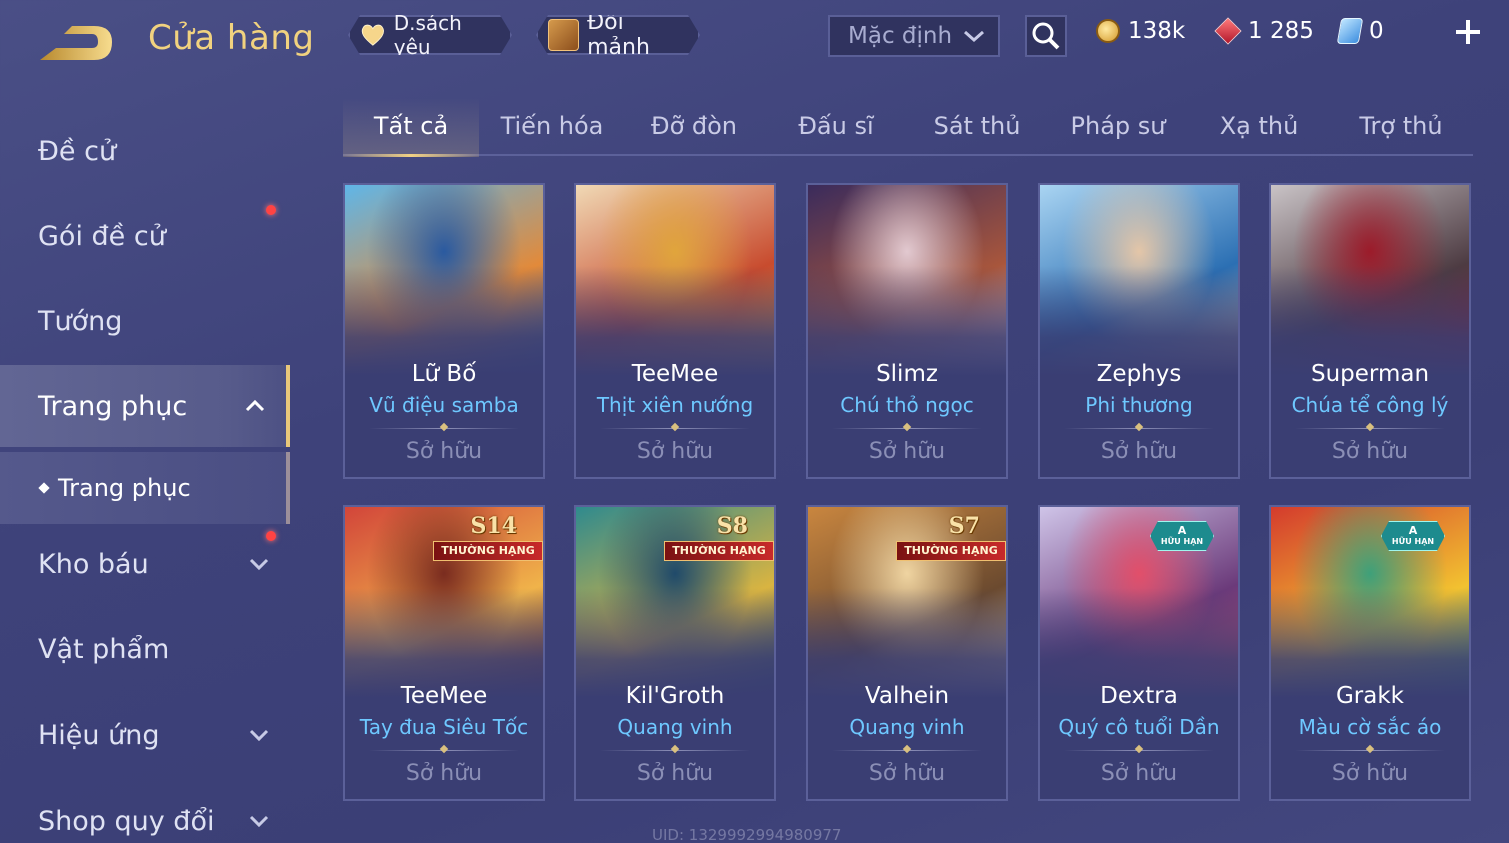 The width and height of the screenshot is (1509, 843). I want to click on chevron-up-icon, so click(255, 405).